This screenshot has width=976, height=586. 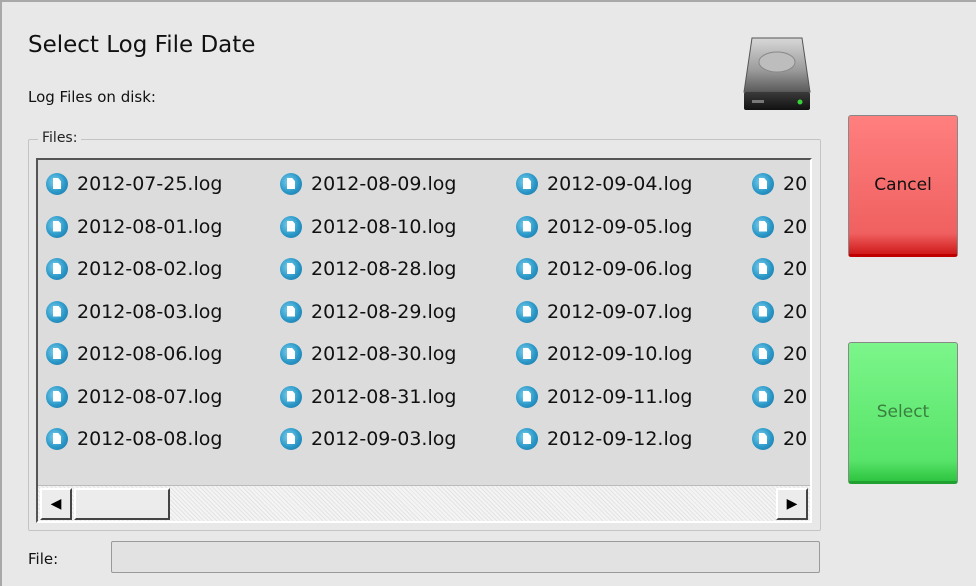 I want to click on file-list-item: 2012-08-10.log, so click(x=368, y=227).